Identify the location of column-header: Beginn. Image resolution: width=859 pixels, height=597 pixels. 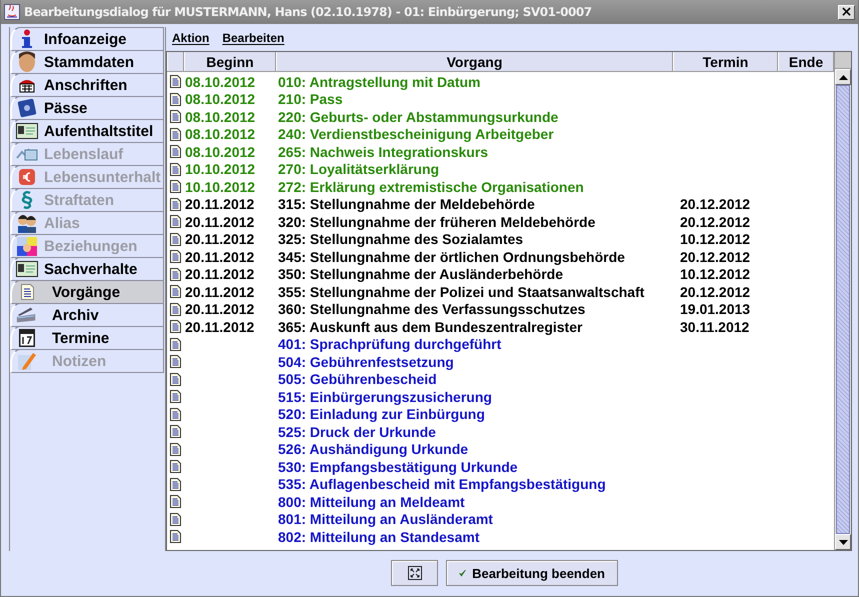
(230, 61).